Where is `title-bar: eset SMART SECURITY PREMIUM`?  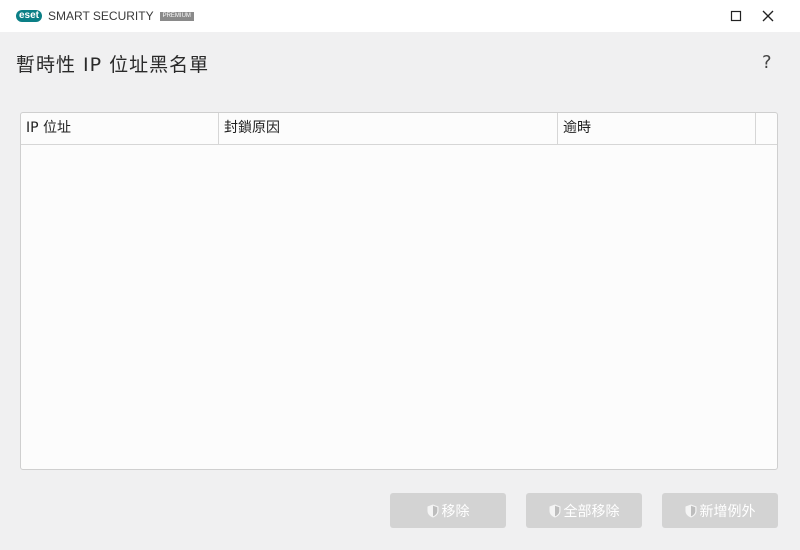
title-bar: eset SMART SECURITY PREMIUM is located at coordinates (400, 16).